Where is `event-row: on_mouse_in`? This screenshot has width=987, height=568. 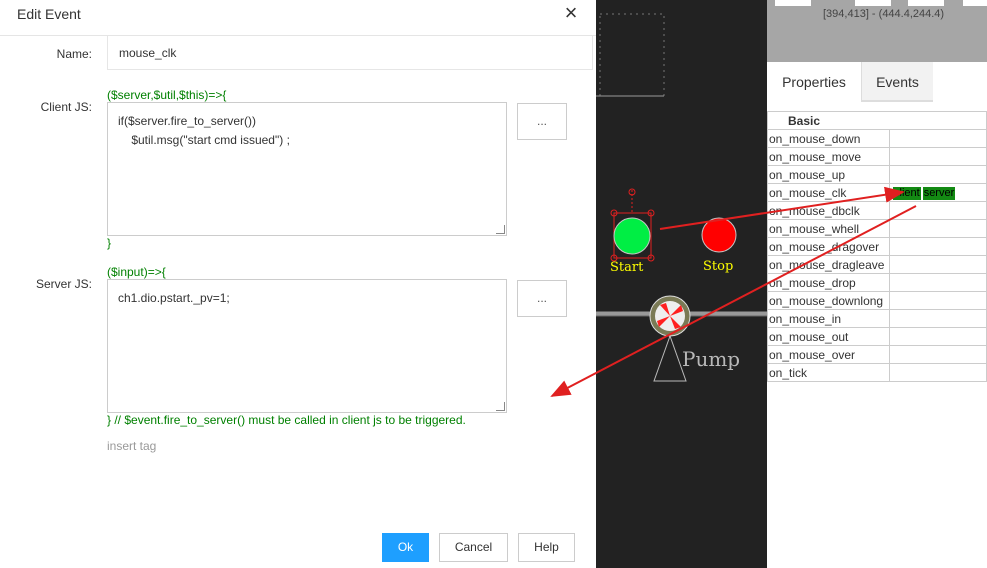 event-row: on_mouse_in is located at coordinates (877, 318).